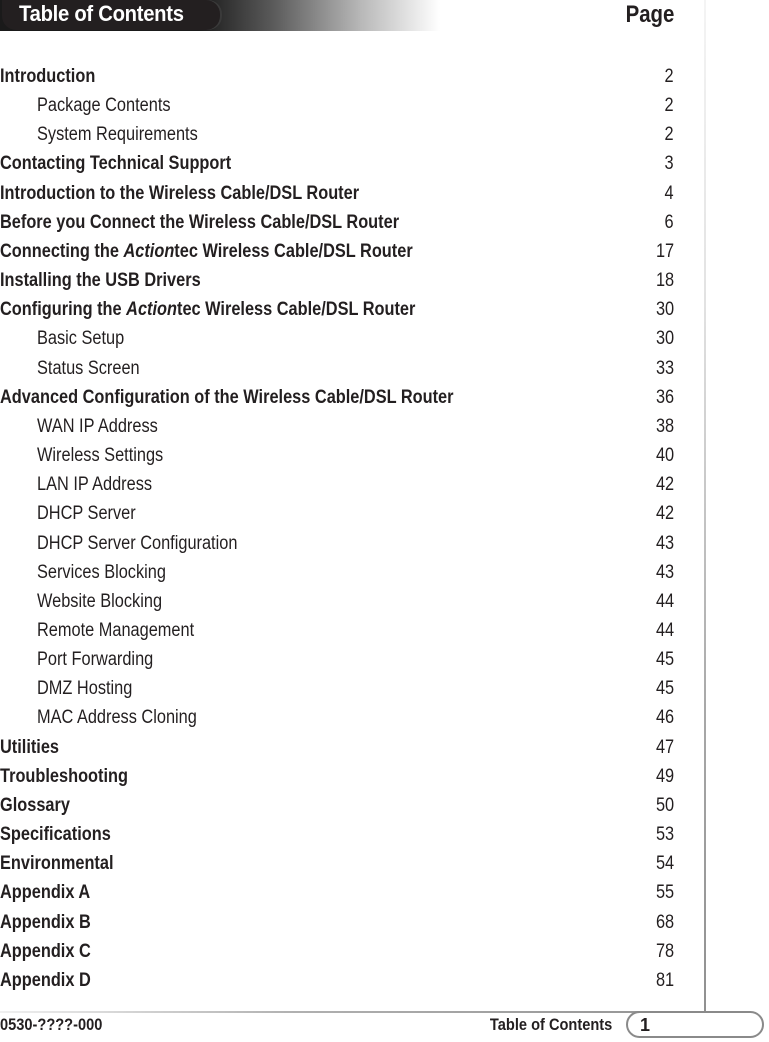  Describe the element at coordinates (101, 572) in the screenshot. I see `toc-entry-label: Services Blocking` at that location.